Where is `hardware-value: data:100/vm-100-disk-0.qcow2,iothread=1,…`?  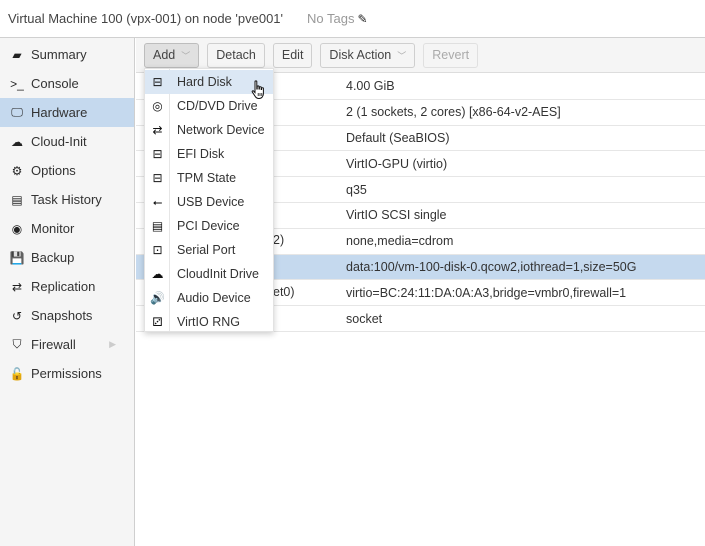 hardware-value: data:100/vm-100-disk-0.qcow2,iothread=1,… is located at coordinates (491, 266).